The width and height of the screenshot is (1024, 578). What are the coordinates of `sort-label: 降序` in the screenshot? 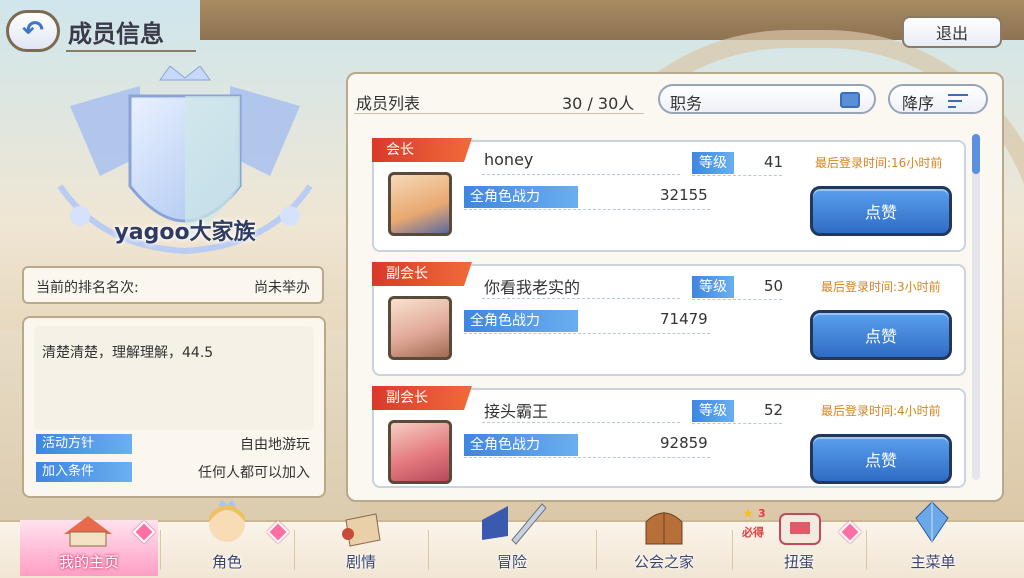 It's located at (918, 103).